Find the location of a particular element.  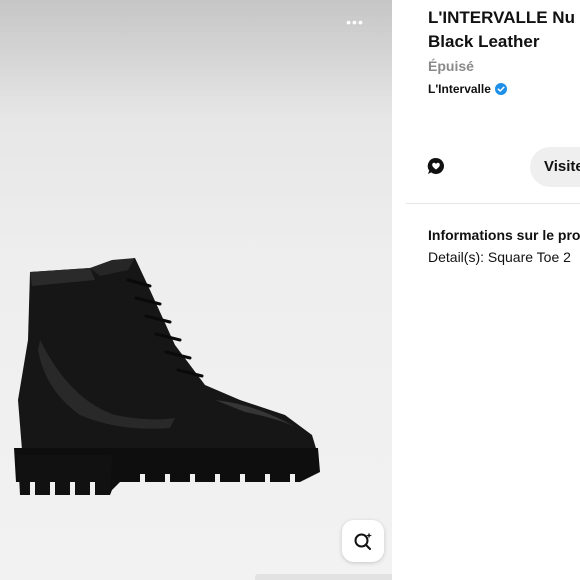

brand-link: L'Intervalle is located at coordinates (467, 89).